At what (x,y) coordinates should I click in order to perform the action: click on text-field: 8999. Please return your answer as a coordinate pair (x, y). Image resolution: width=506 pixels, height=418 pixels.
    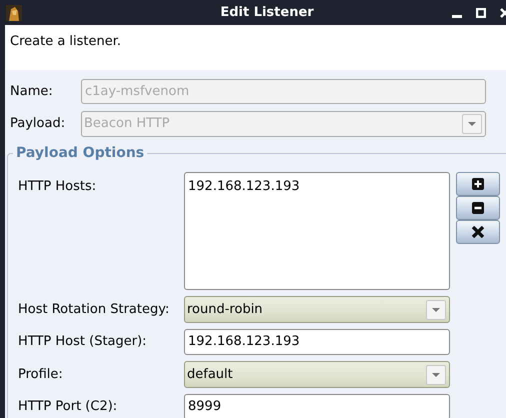
    Looking at the image, I should click on (317, 406).